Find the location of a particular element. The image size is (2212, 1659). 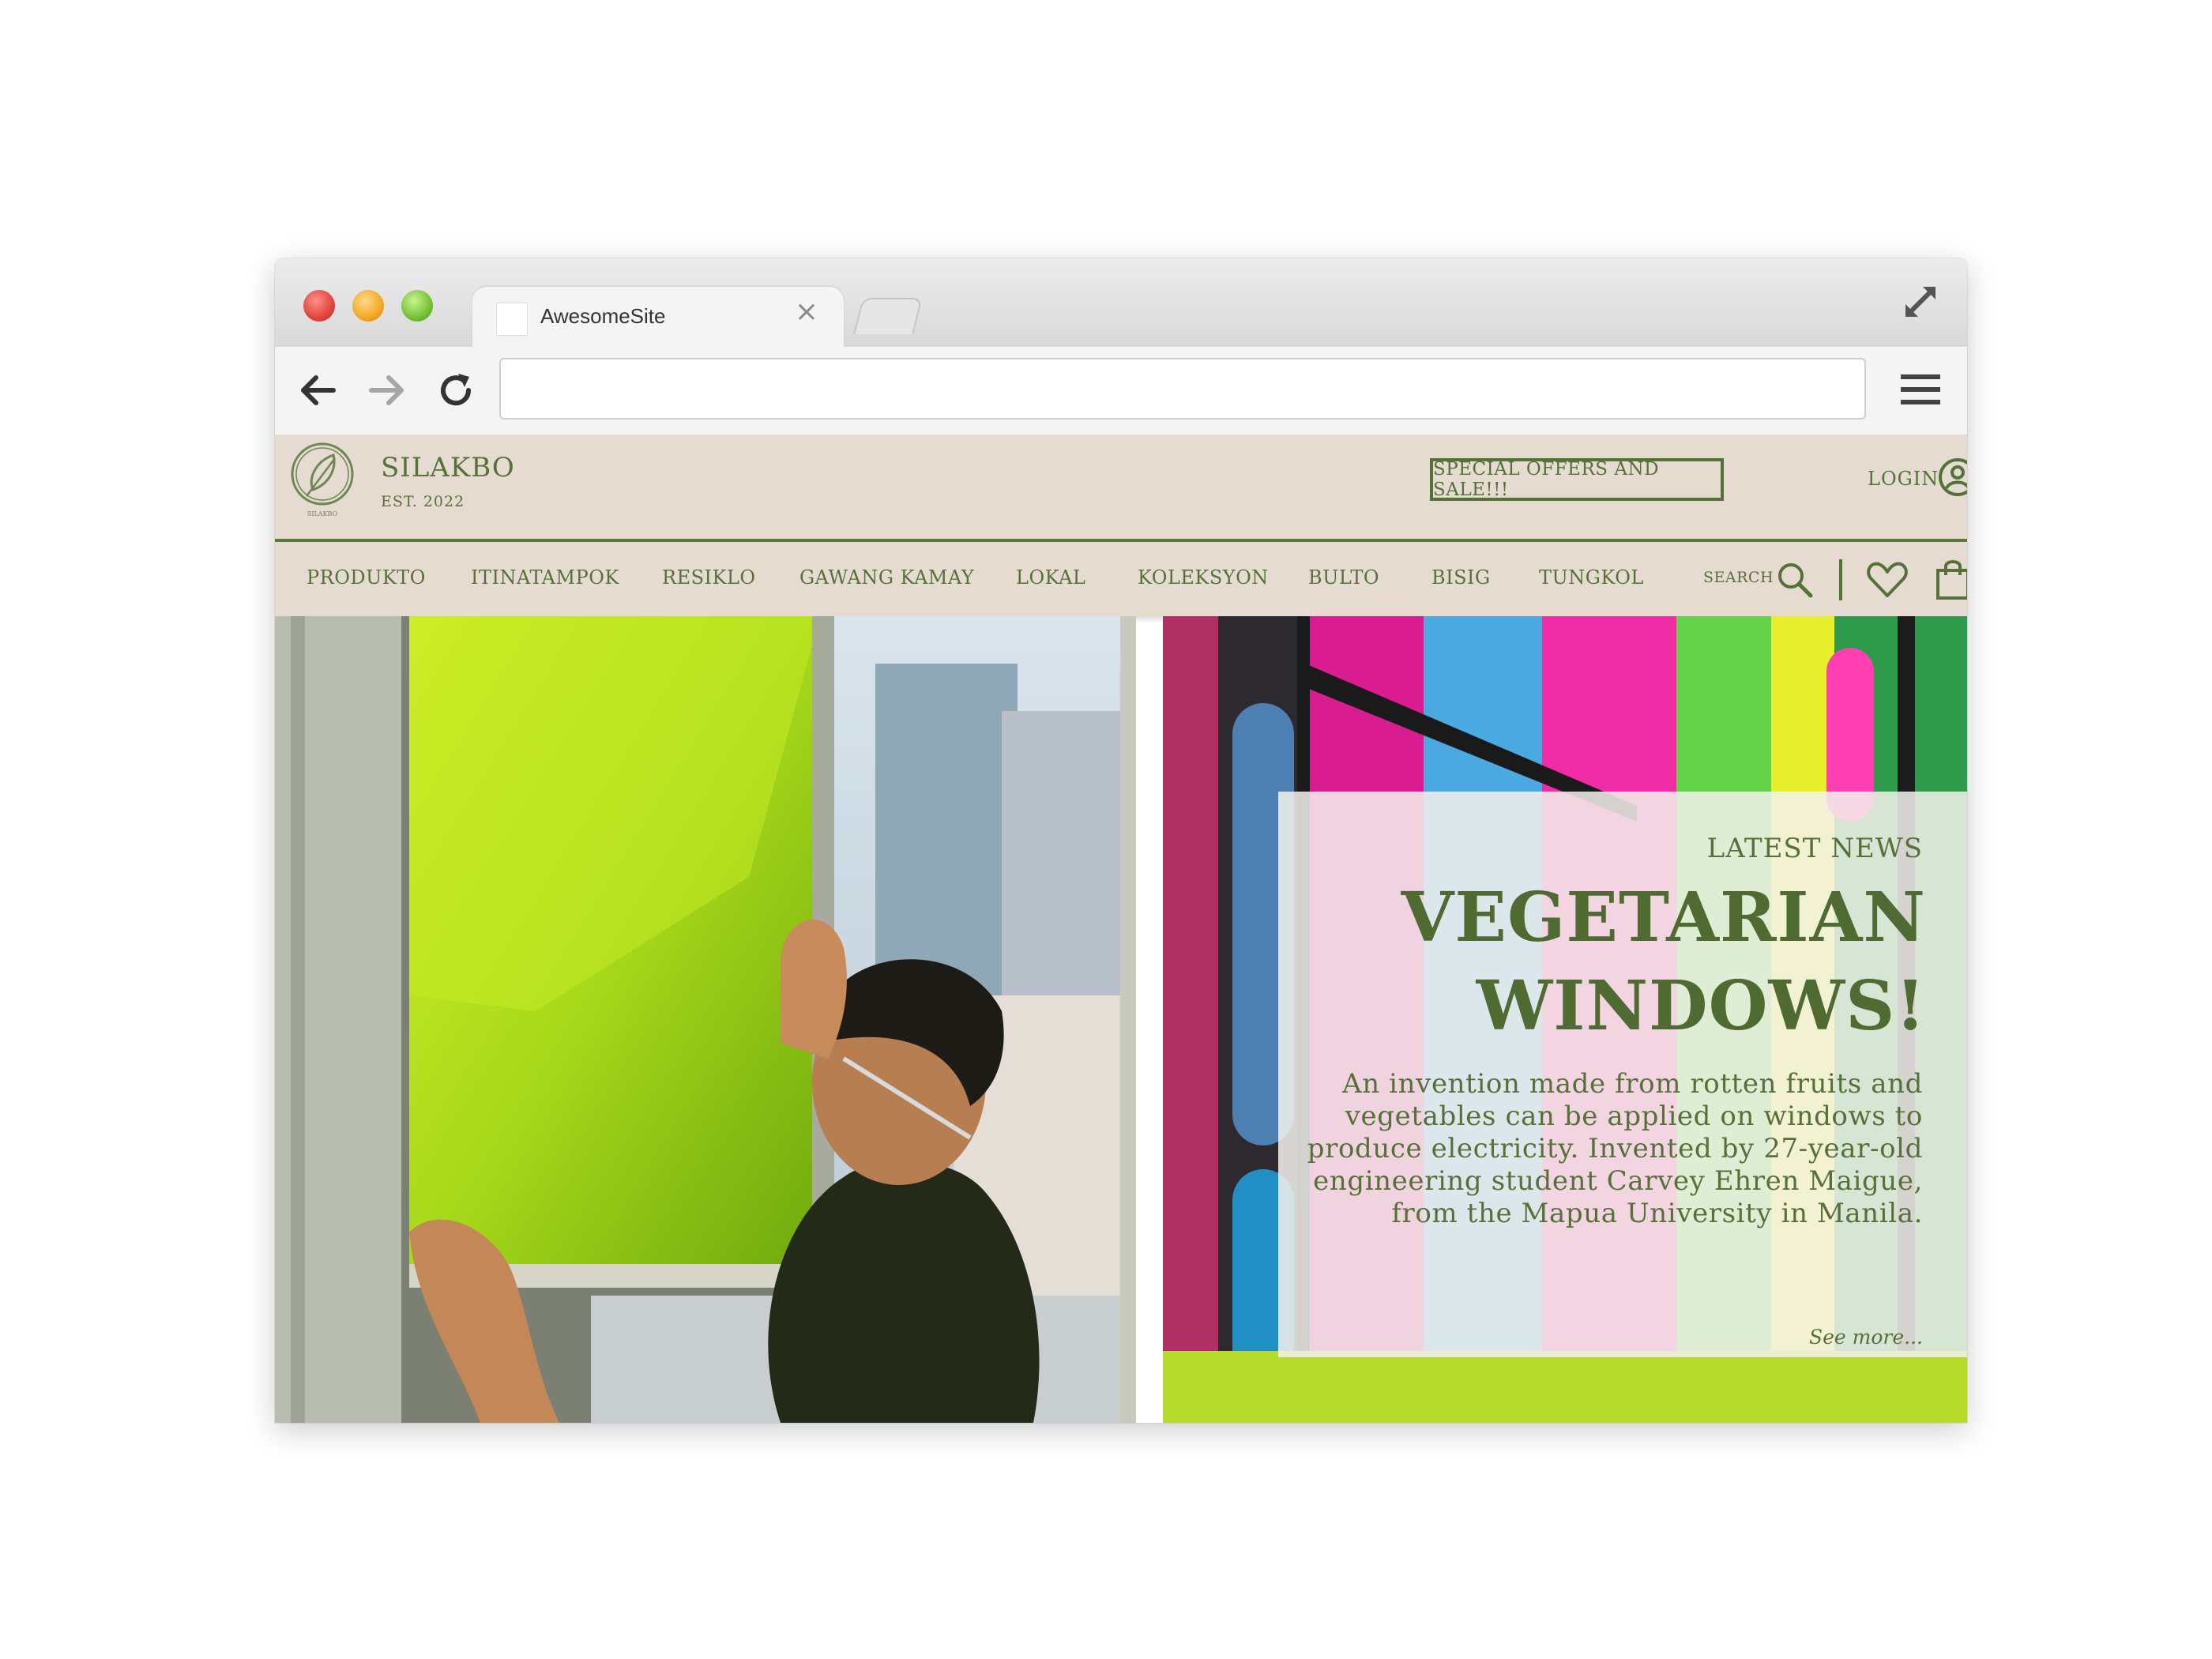

nav-item-itinatampok: ITINATAMPOK is located at coordinates (545, 578).